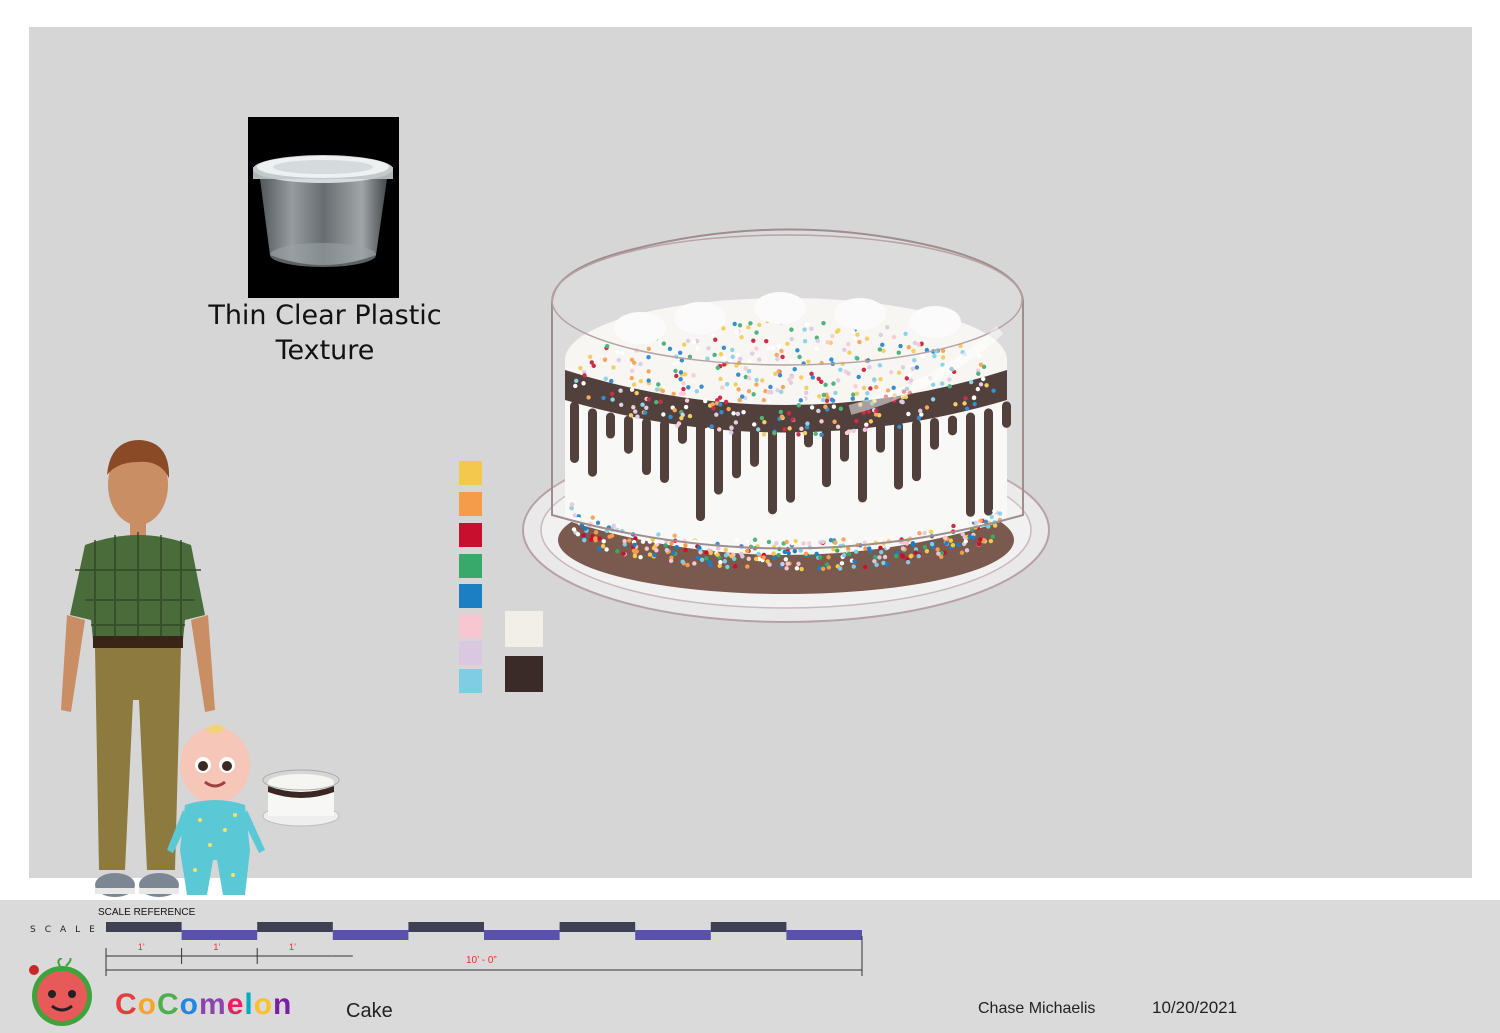  Describe the element at coordinates (283, 1004) in the screenshot. I see `brand-letter: n` at that location.